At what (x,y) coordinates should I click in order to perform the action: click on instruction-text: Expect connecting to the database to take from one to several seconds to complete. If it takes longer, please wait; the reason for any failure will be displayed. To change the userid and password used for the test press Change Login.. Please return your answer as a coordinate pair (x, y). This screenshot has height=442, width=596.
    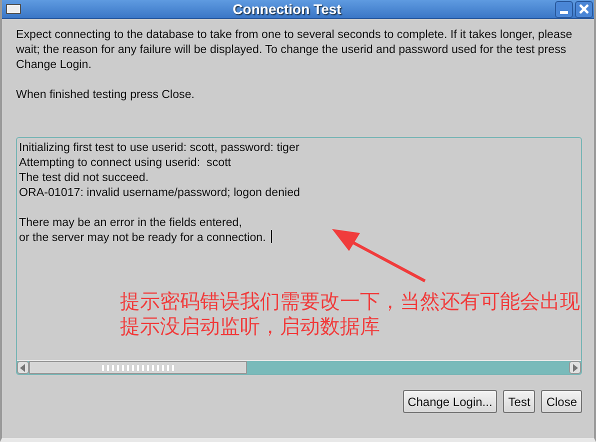
    Looking at the image, I should click on (295, 49).